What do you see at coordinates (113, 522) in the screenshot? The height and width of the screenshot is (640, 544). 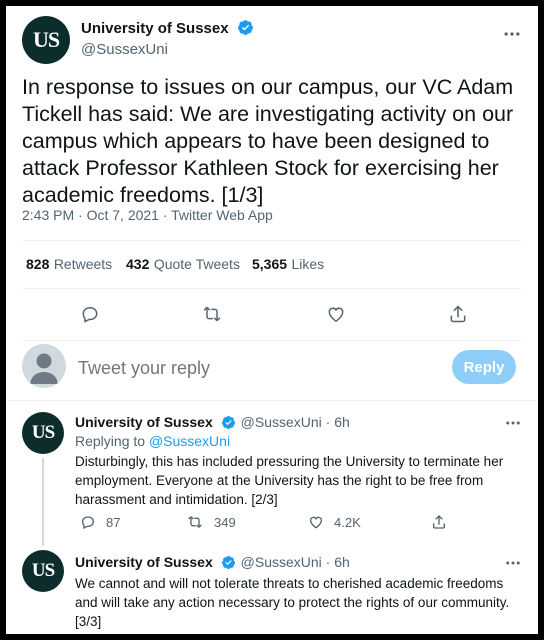 I see `reply-count: 87` at bounding box center [113, 522].